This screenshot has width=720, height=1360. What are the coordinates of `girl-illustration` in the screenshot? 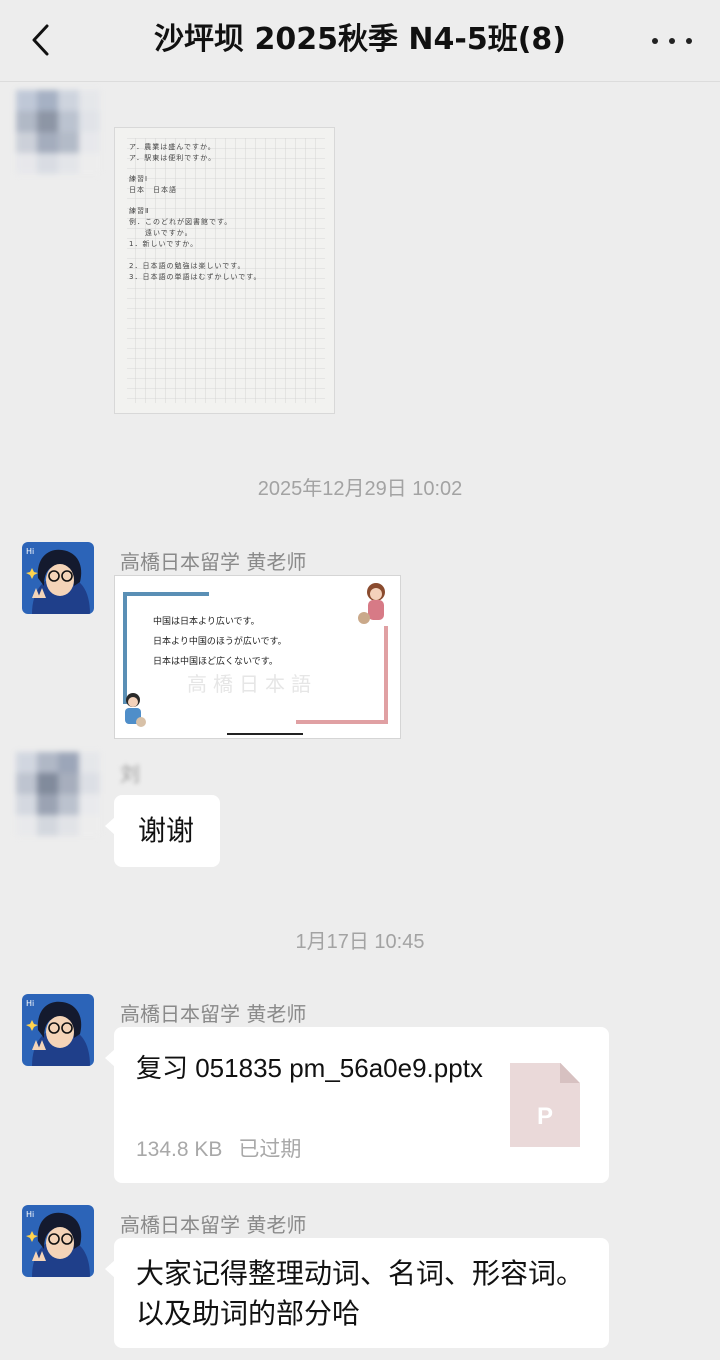 It's located at (371, 603).